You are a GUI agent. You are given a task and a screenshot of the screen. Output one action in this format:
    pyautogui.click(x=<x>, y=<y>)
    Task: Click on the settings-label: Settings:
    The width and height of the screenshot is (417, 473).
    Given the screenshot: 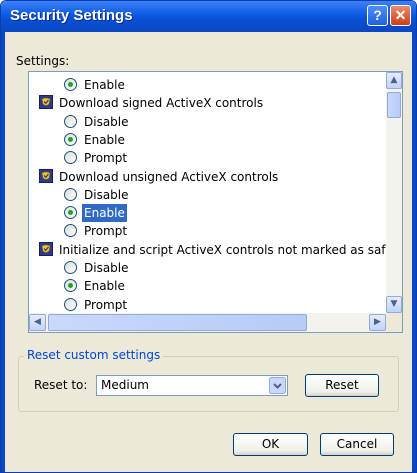 What is the action you would take?
    pyautogui.click(x=43, y=61)
    